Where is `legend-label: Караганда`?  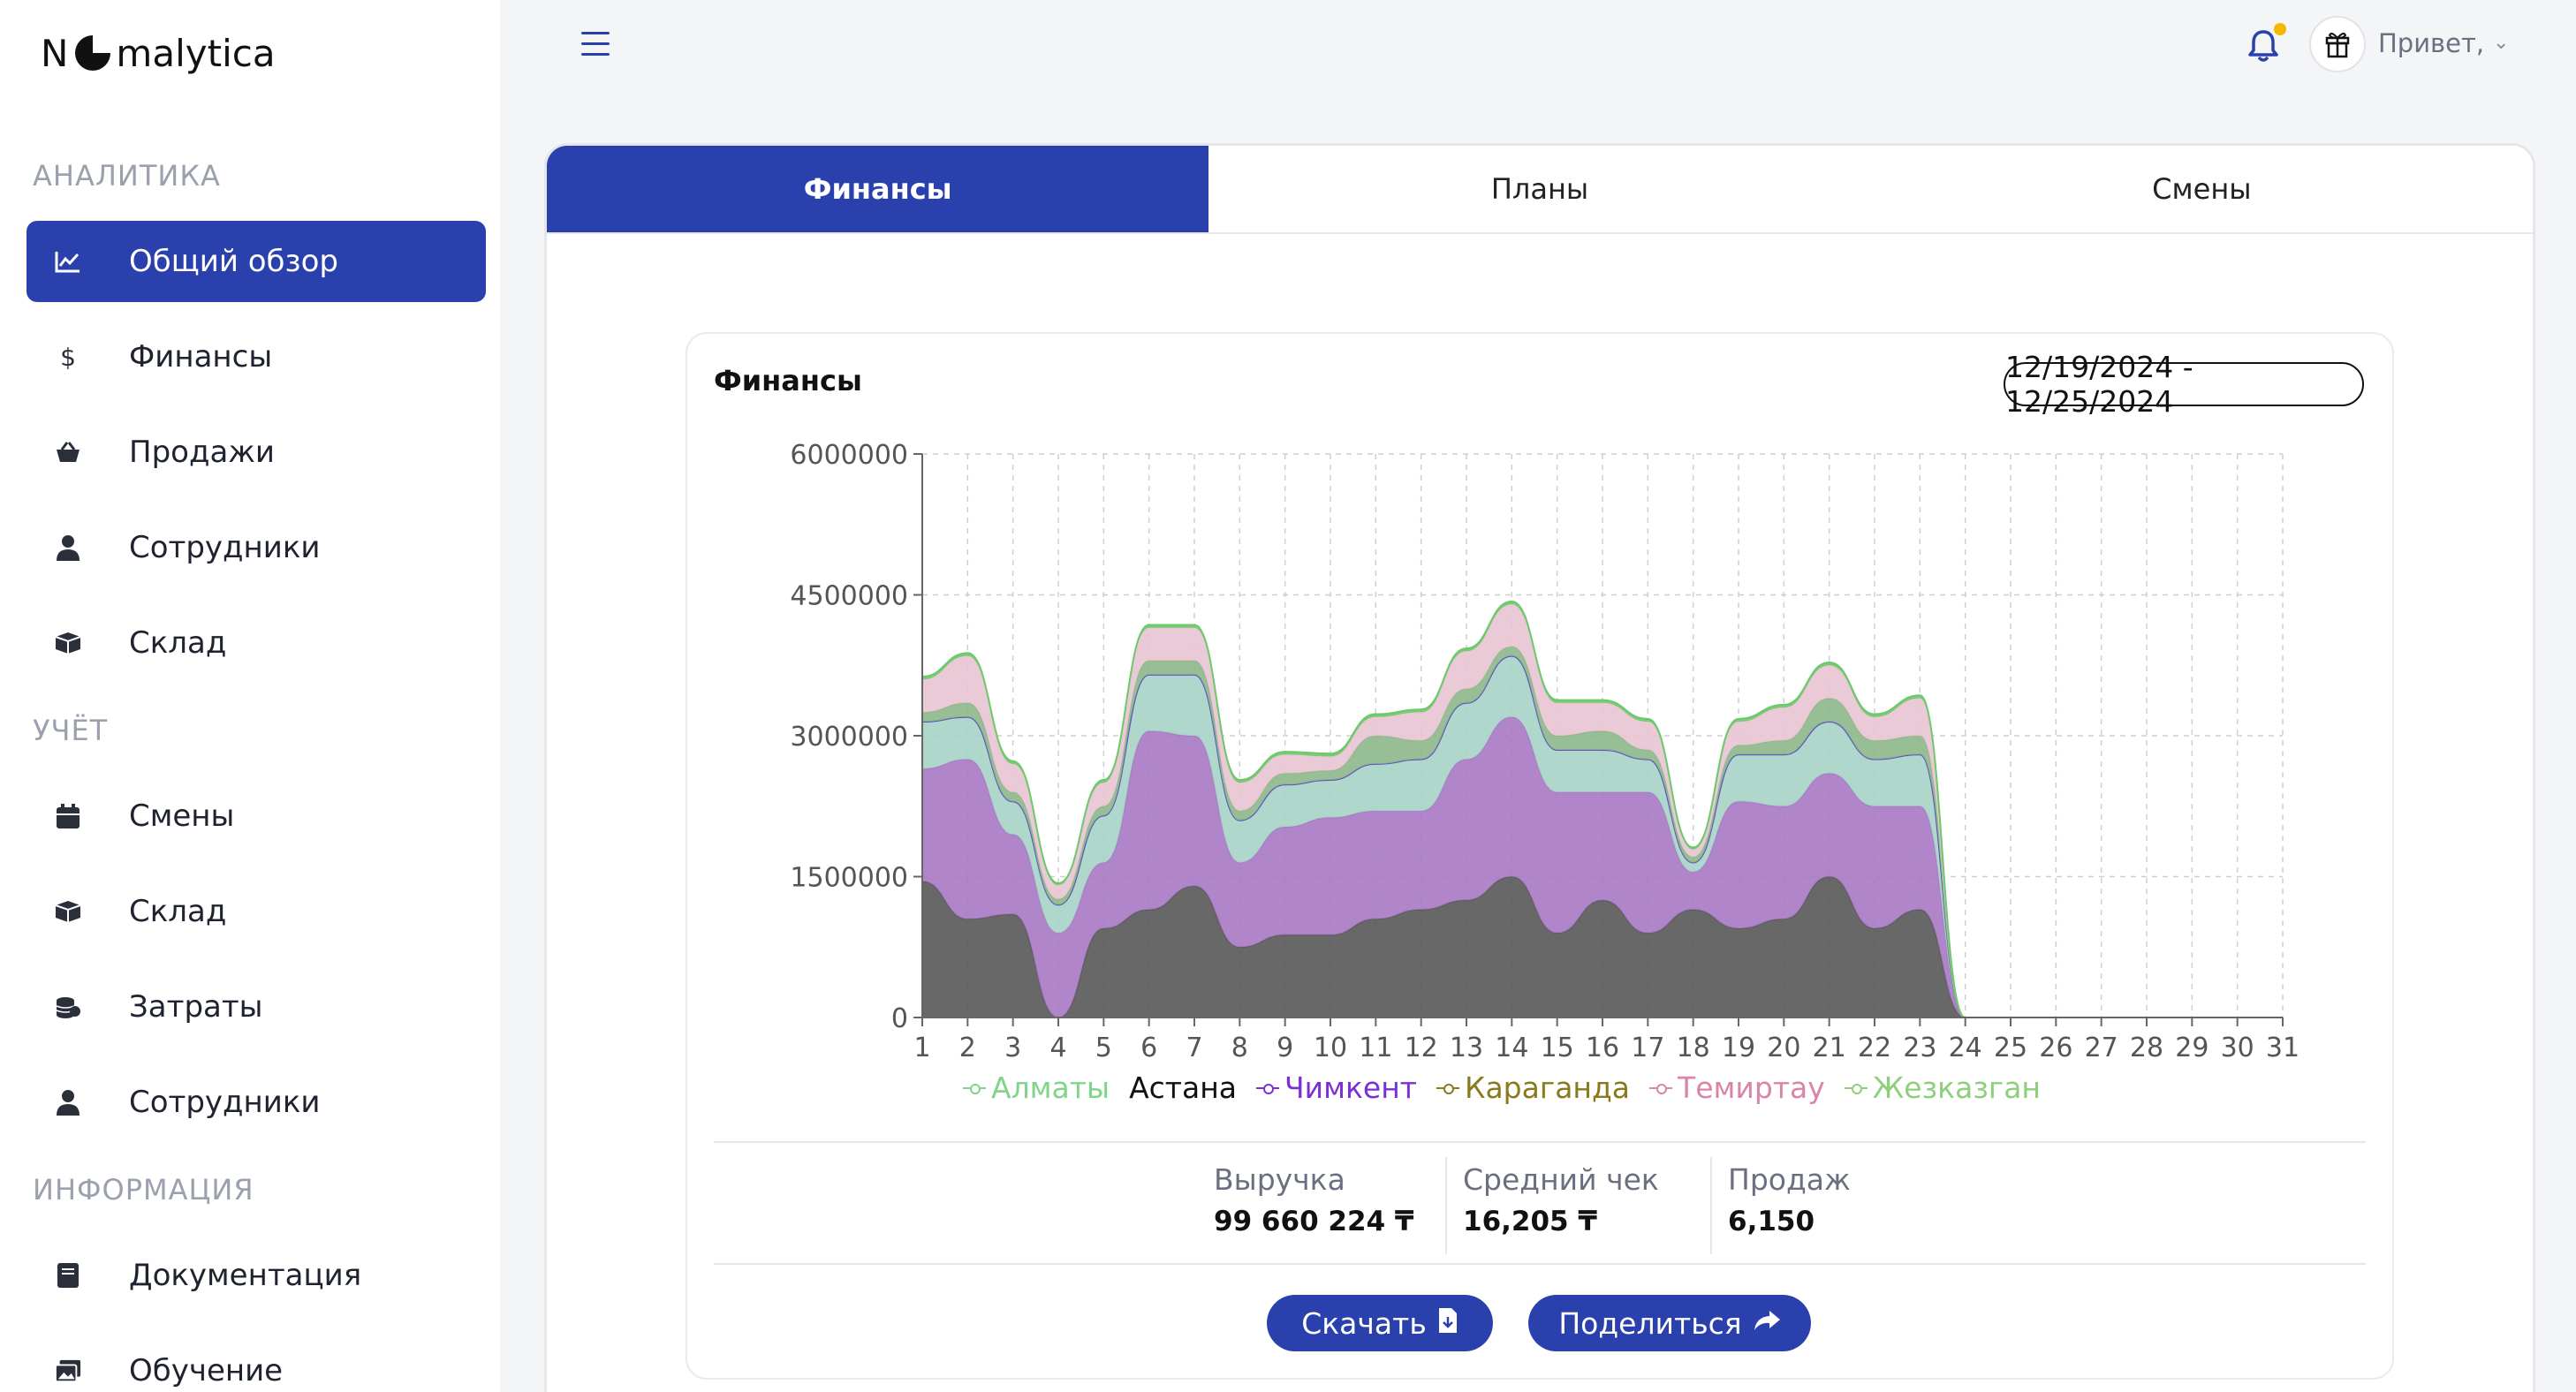 legend-label: Караганда is located at coordinates (1548, 1087).